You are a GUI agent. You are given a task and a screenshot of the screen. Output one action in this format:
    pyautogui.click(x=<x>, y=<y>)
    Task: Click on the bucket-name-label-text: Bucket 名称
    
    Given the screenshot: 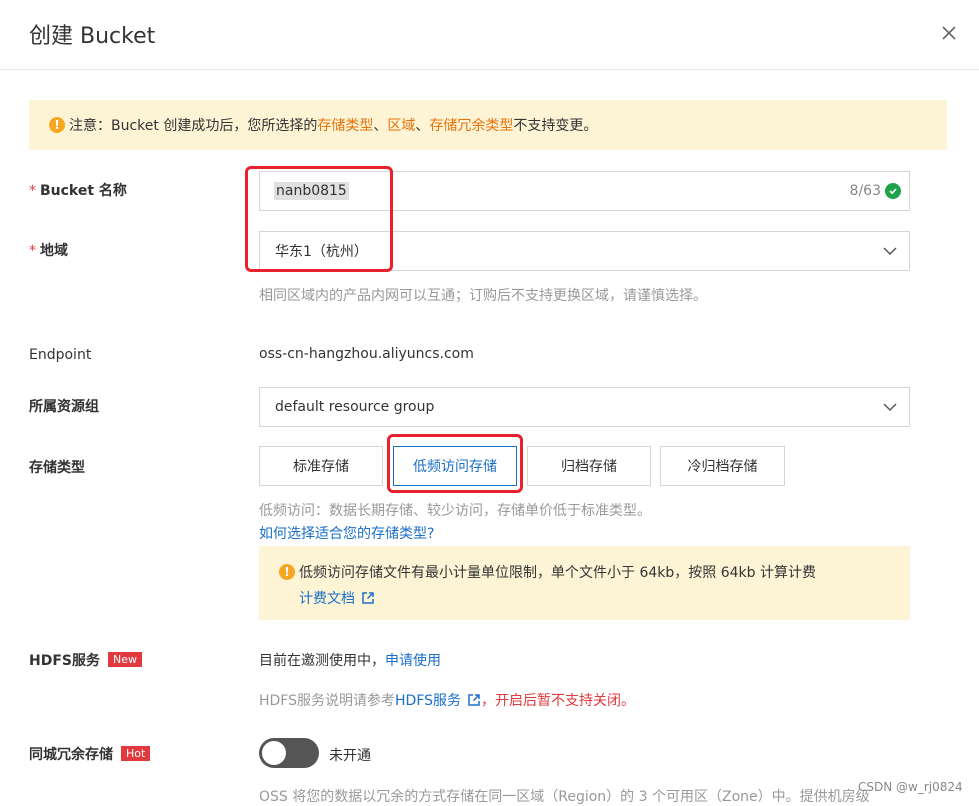 What is the action you would take?
    pyautogui.click(x=83, y=191)
    